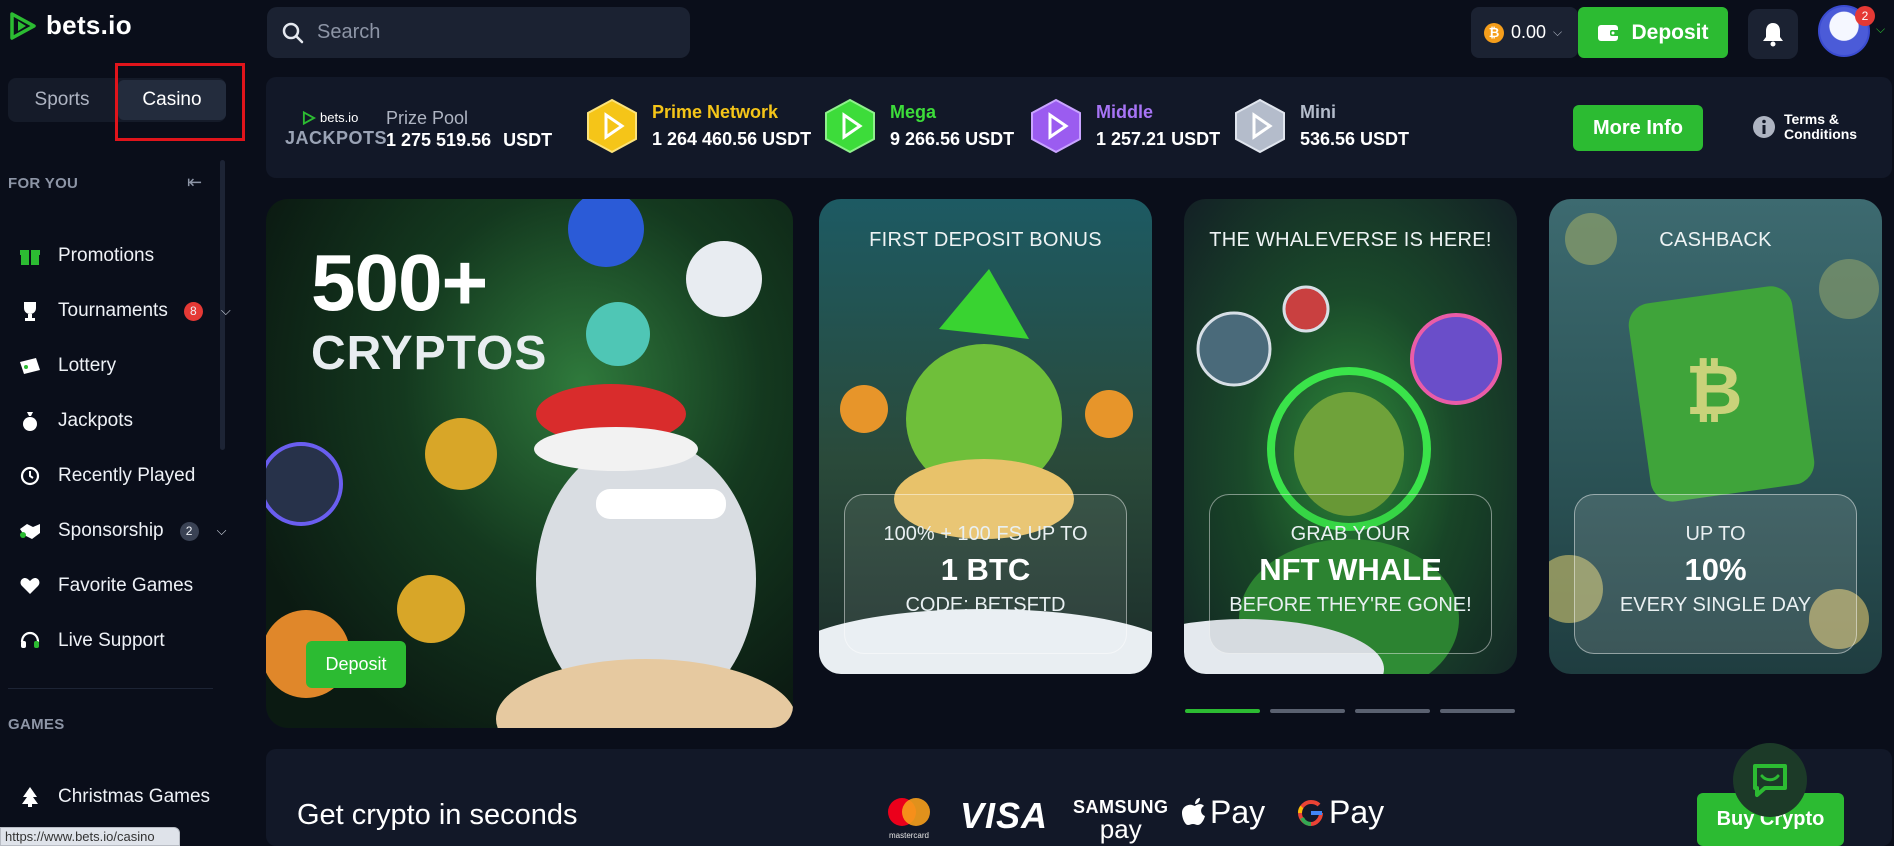 This screenshot has height=846, width=1894. I want to click on google-g-icon, so click(1310, 812).